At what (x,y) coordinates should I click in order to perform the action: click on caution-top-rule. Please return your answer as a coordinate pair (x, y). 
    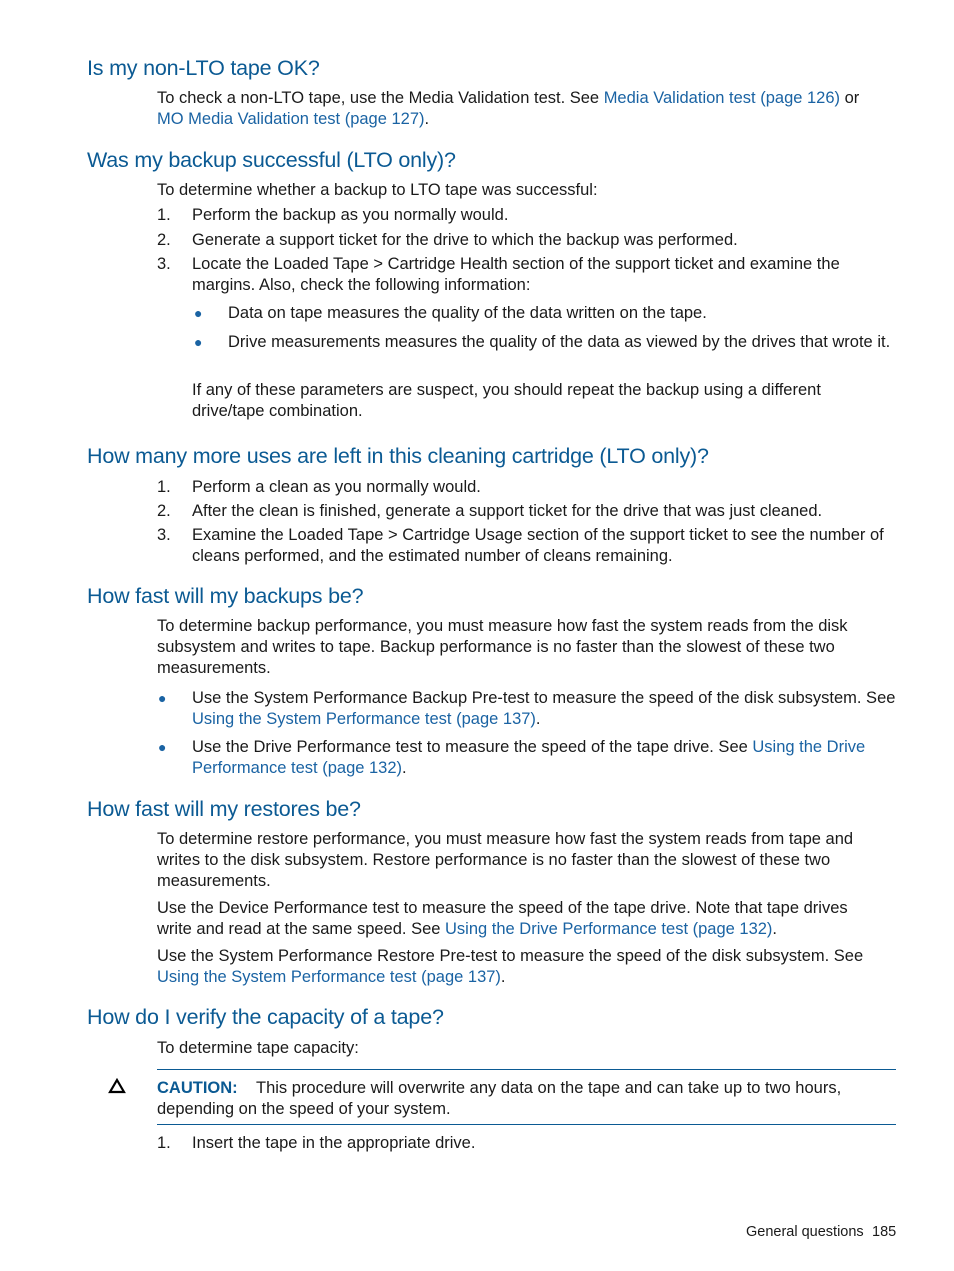
    Looking at the image, I should click on (526, 1069).